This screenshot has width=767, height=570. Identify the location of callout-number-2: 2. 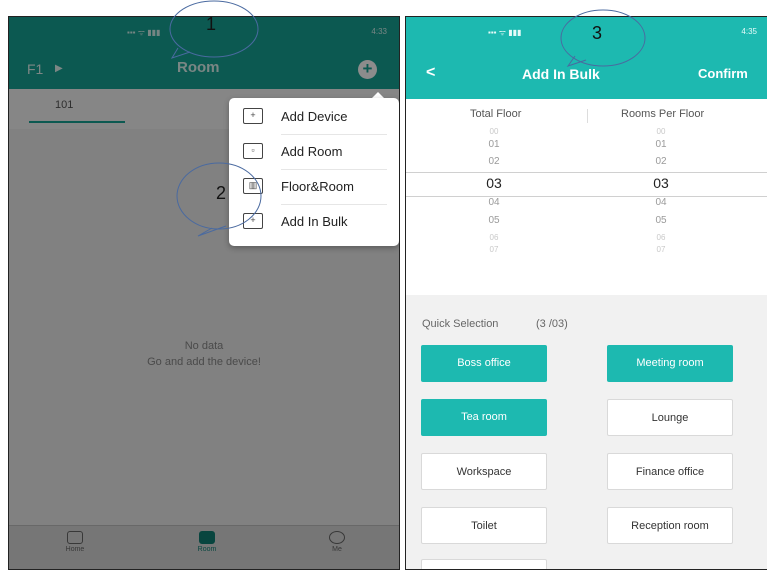
(221, 193).